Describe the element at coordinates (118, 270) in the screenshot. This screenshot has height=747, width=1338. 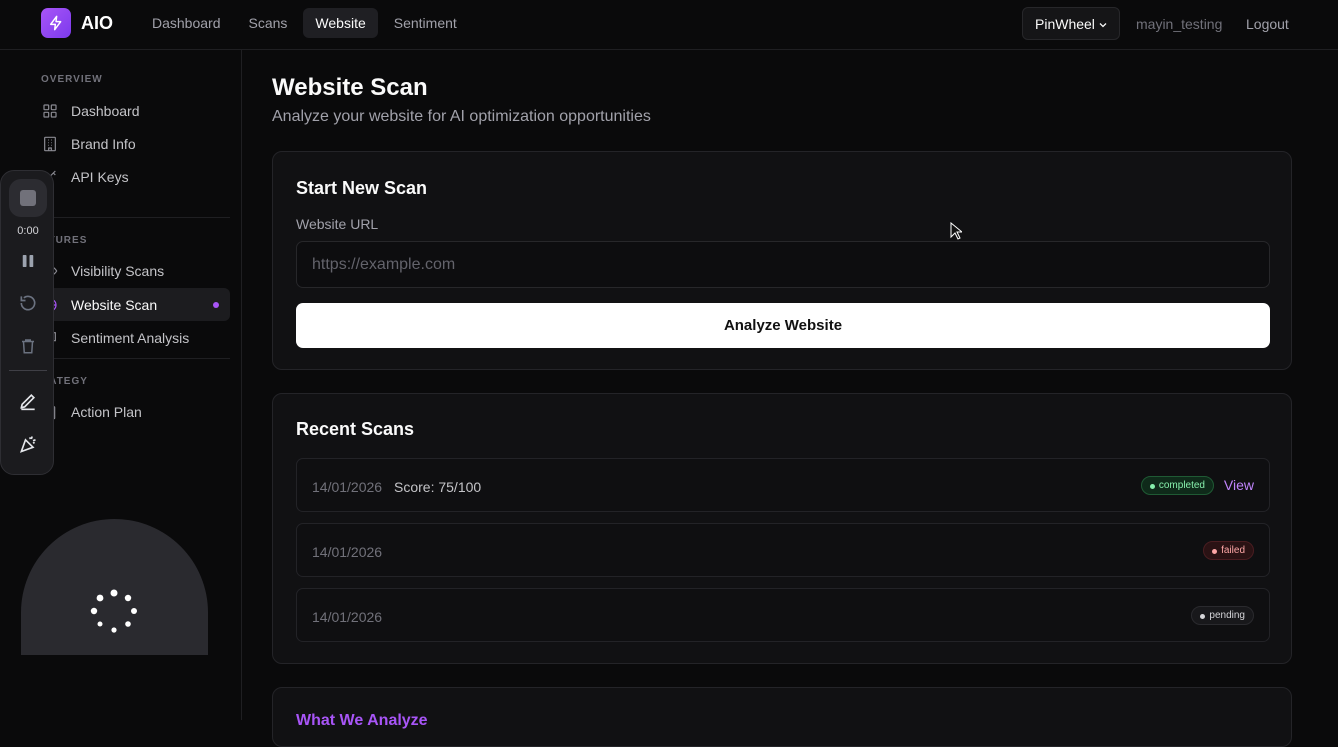
I see `sidebar-item-label: Visibility Scans` at that location.